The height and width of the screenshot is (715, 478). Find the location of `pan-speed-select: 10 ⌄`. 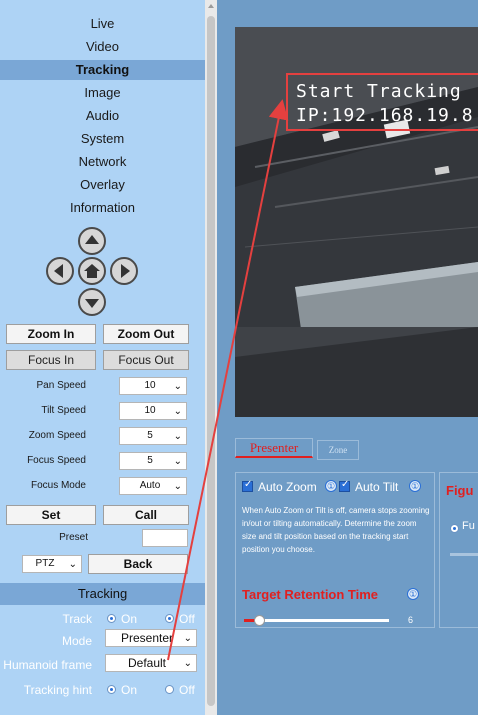

pan-speed-select: 10 ⌄ is located at coordinates (153, 386).